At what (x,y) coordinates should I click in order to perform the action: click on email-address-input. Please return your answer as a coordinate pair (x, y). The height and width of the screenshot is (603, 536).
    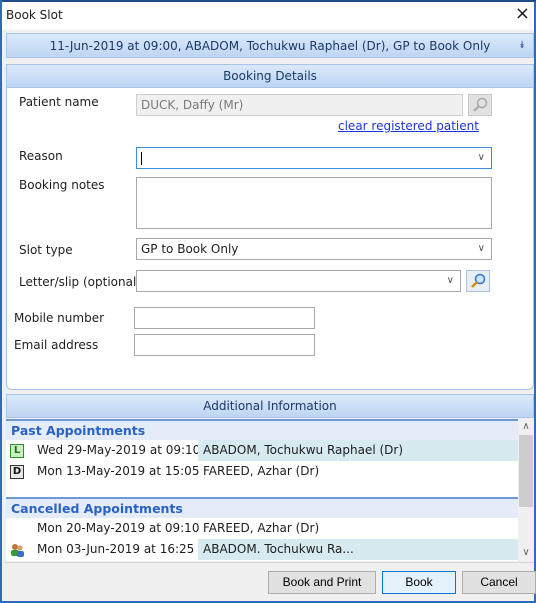
    Looking at the image, I should click on (224, 345).